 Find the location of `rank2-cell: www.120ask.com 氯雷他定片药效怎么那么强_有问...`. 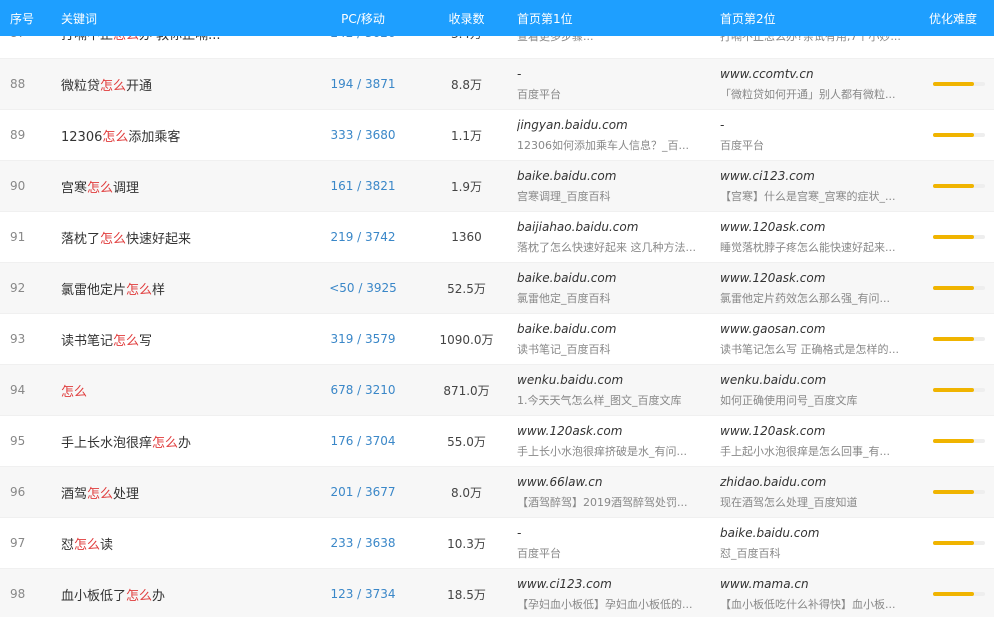

rank2-cell: www.120ask.com 氯雷他定片药效怎么那么强_有问... is located at coordinates (821, 288).